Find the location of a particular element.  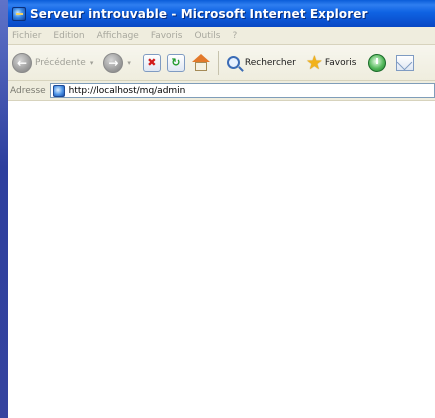

mail-icon is located at coordinates (405, 62).